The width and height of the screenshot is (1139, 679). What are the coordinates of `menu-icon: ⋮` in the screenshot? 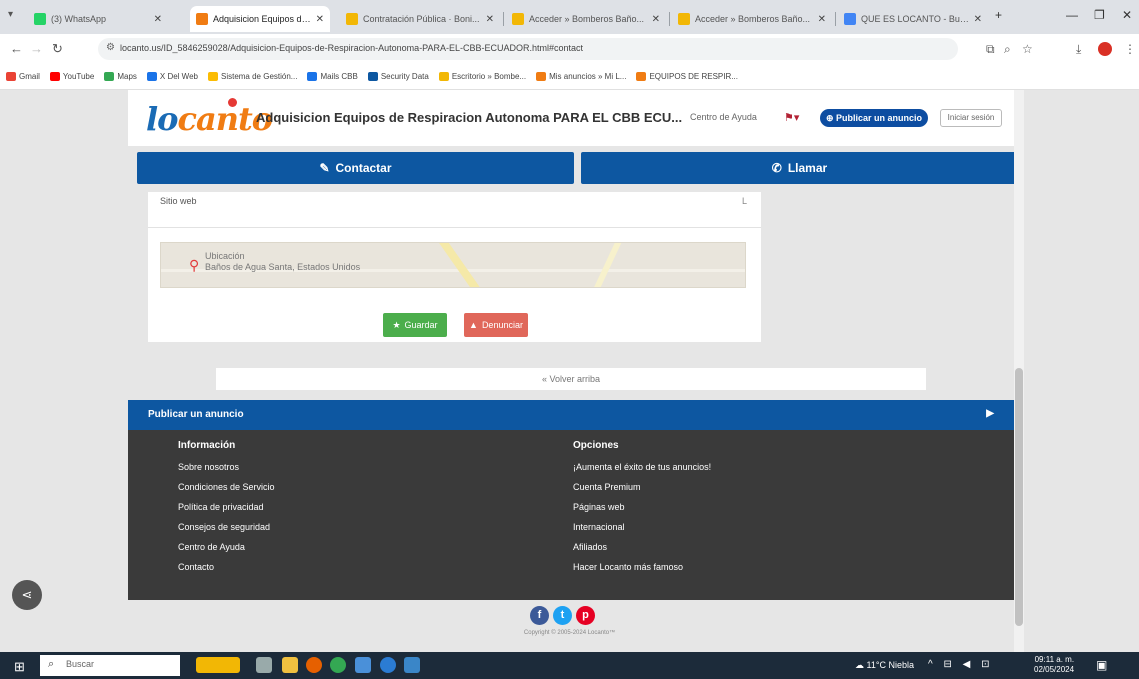 It's located at (1130, 49).